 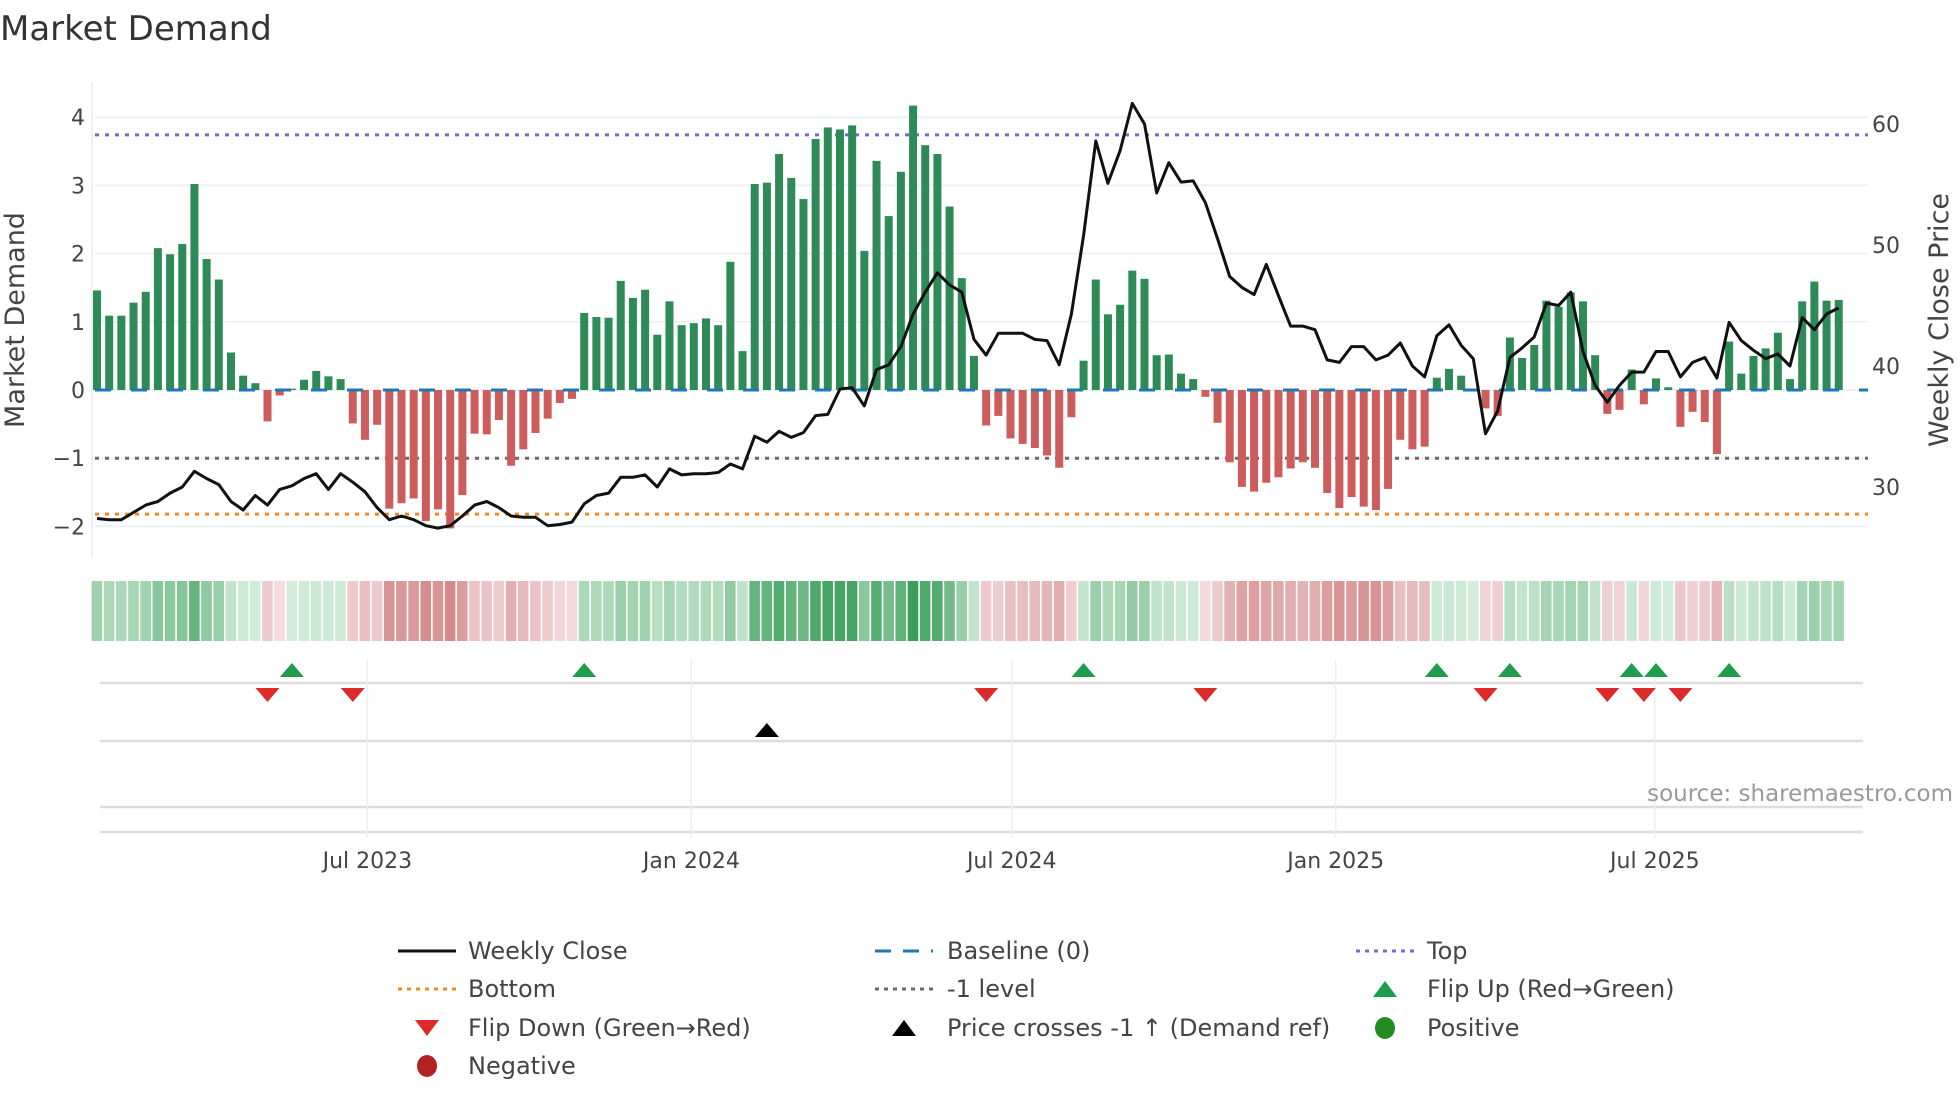 What do you see at coordinates (1111, 1028) in the screenshot?
I see `legend-item: Price crosses -1 ↑ (Demand ref)` at bounding box center [1111, 1028].